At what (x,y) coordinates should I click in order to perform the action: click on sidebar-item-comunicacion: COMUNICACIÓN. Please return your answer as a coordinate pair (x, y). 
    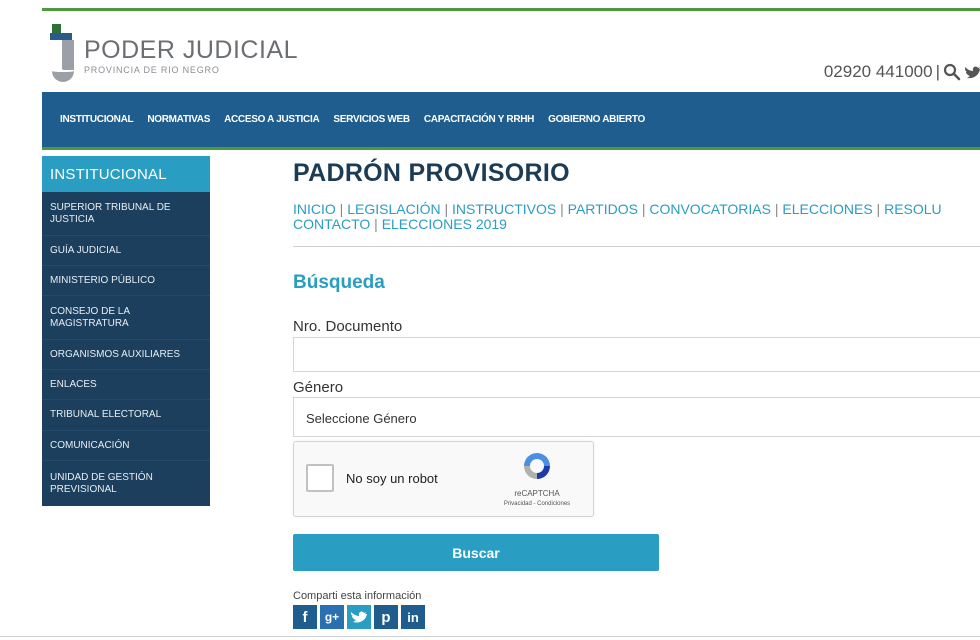
    Looking at the image, I should click on (126, 446).